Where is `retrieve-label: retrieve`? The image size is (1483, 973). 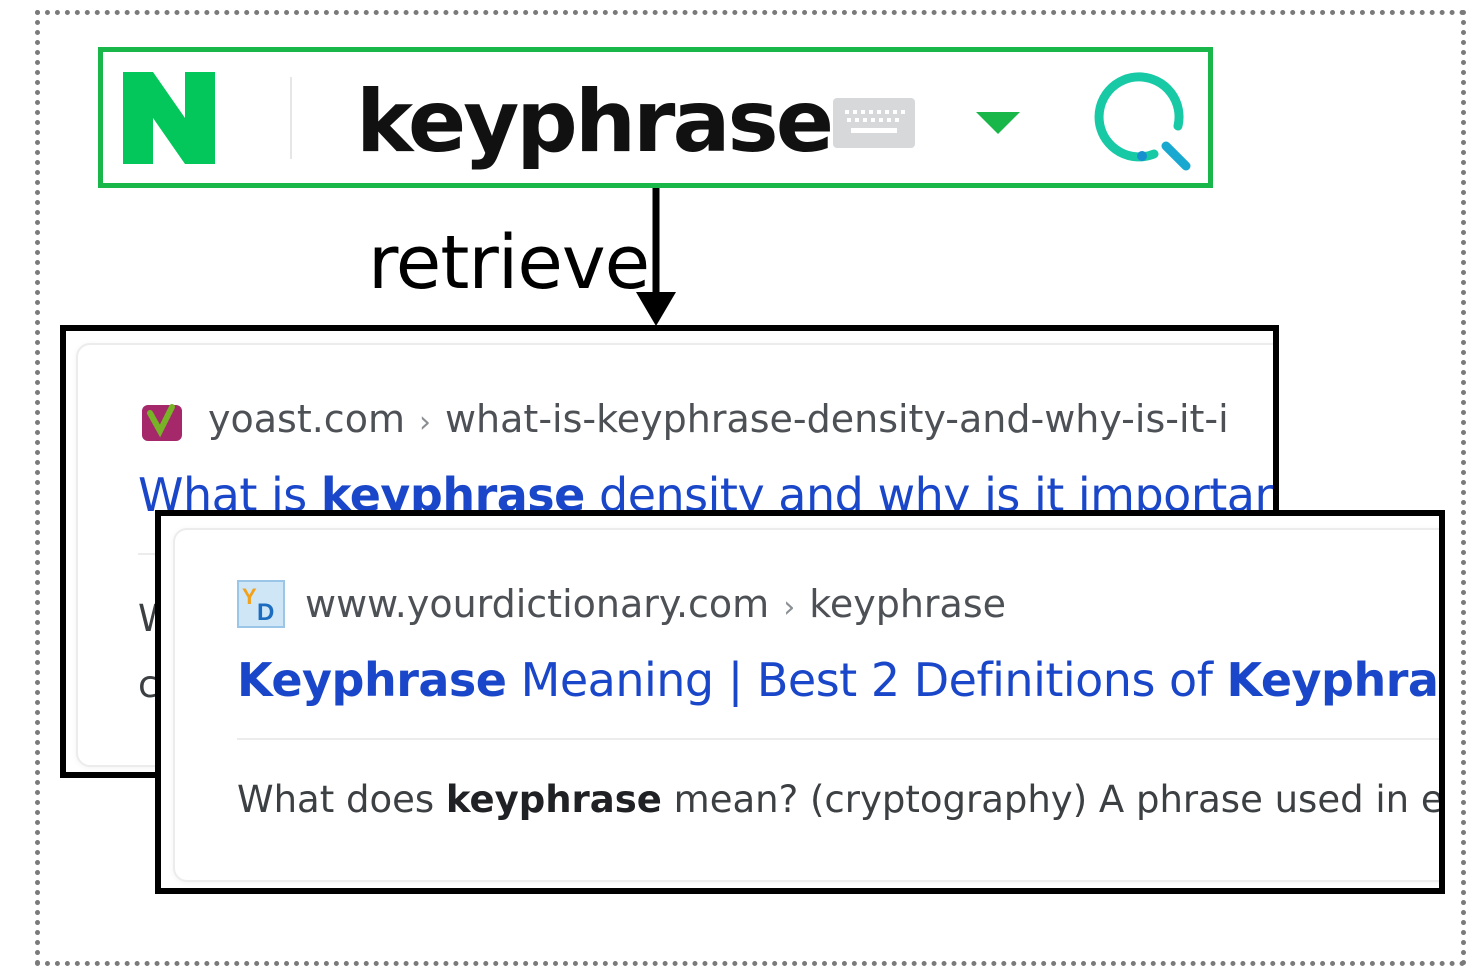 retrieve-label: retrieve is located at coordinates (509, 263).